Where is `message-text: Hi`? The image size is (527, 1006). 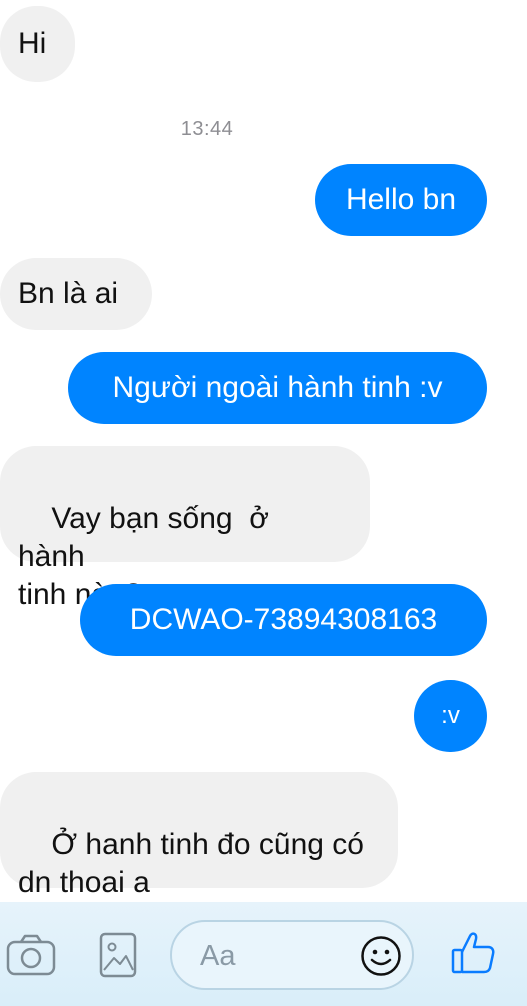
message-text: Hi is located at coordinates (32, 43).